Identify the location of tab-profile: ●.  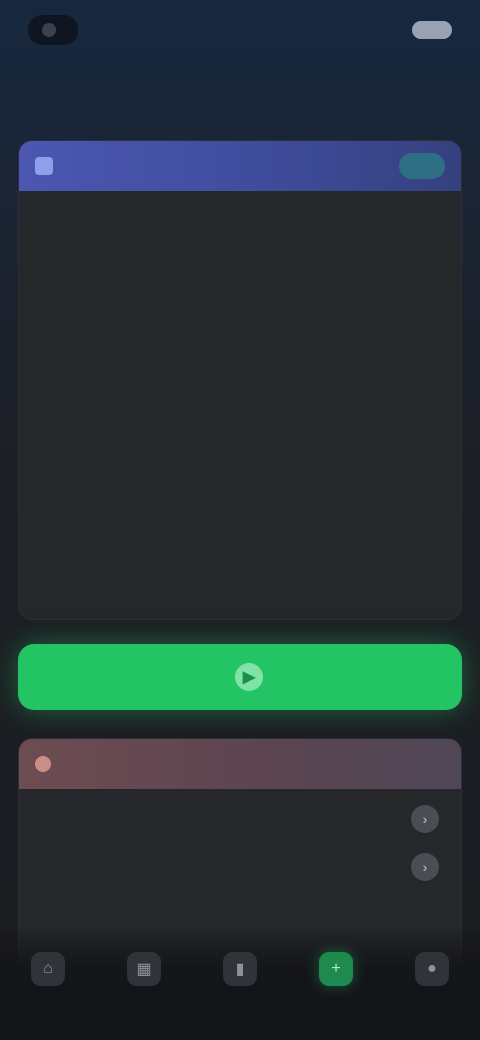
(432, 973).